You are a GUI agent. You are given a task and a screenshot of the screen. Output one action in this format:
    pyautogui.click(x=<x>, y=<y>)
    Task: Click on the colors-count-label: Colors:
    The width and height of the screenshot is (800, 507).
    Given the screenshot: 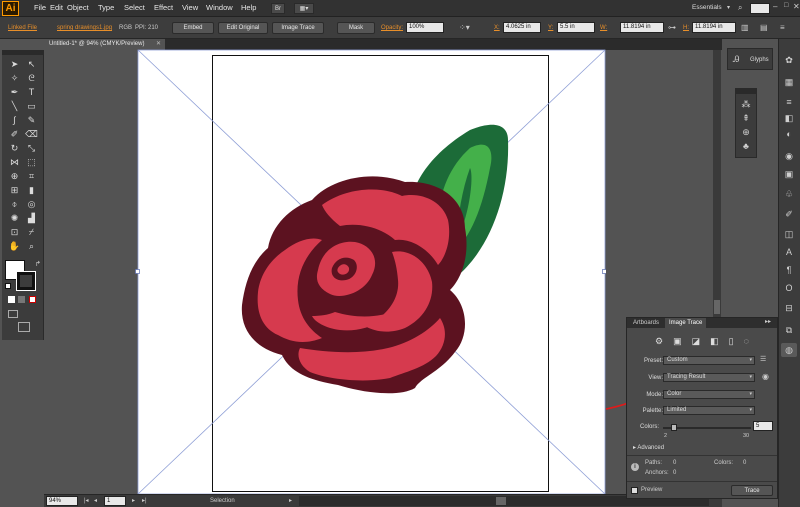 What is the action you would take?
    pyautogui.click(x=724, y=463)
    